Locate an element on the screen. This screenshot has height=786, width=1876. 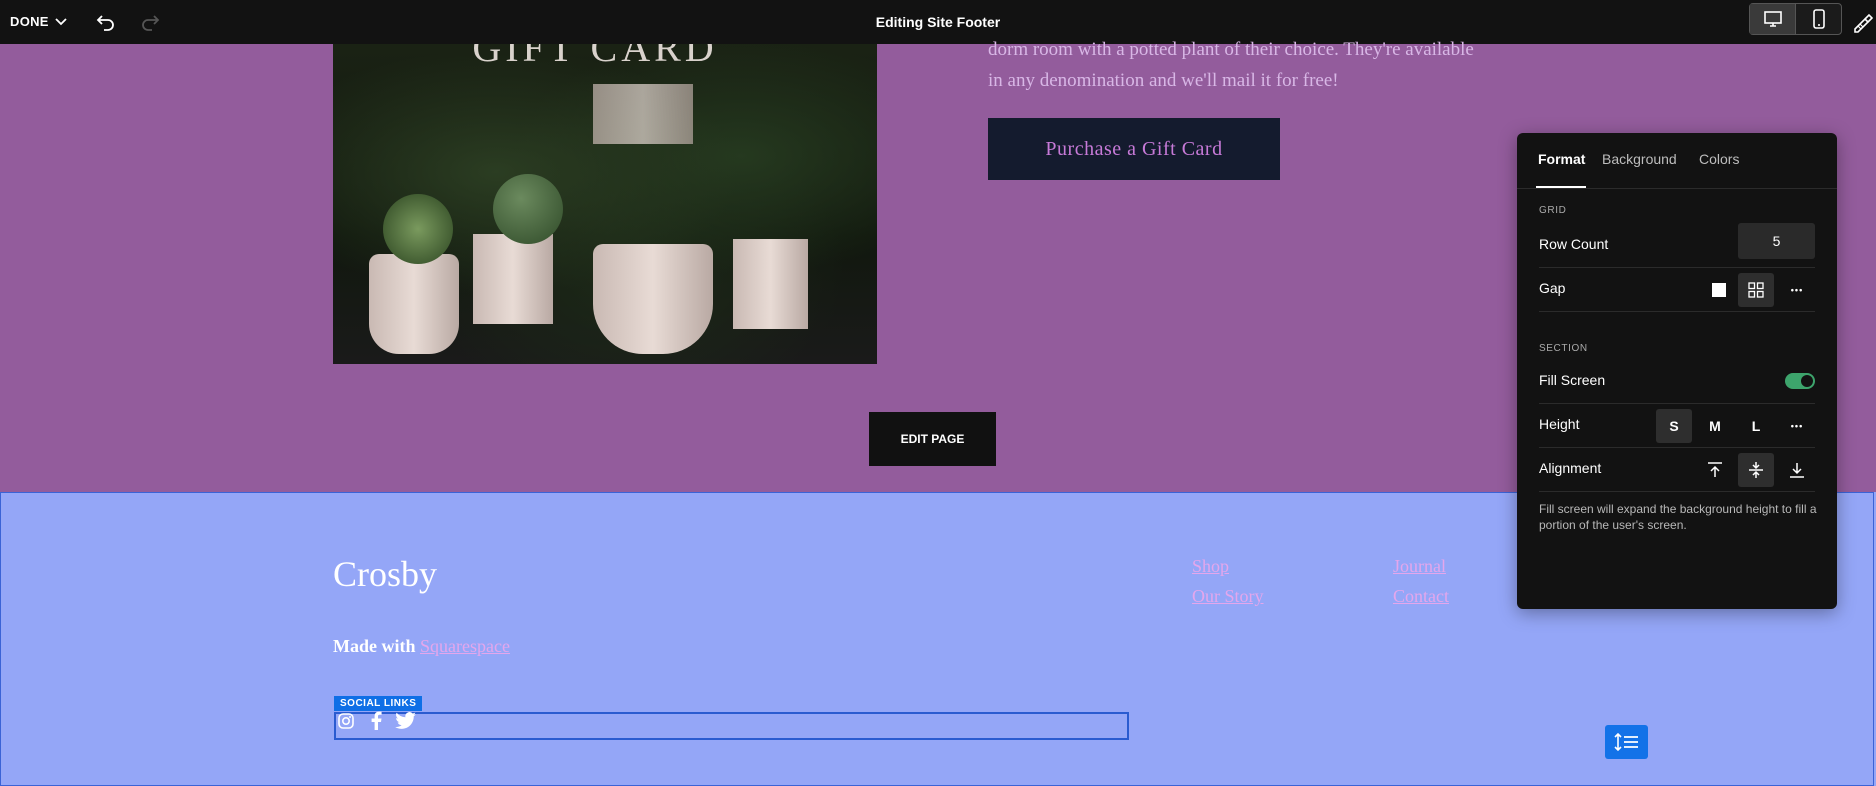
active-tab-indicator is located at coordinates (1561, 187).